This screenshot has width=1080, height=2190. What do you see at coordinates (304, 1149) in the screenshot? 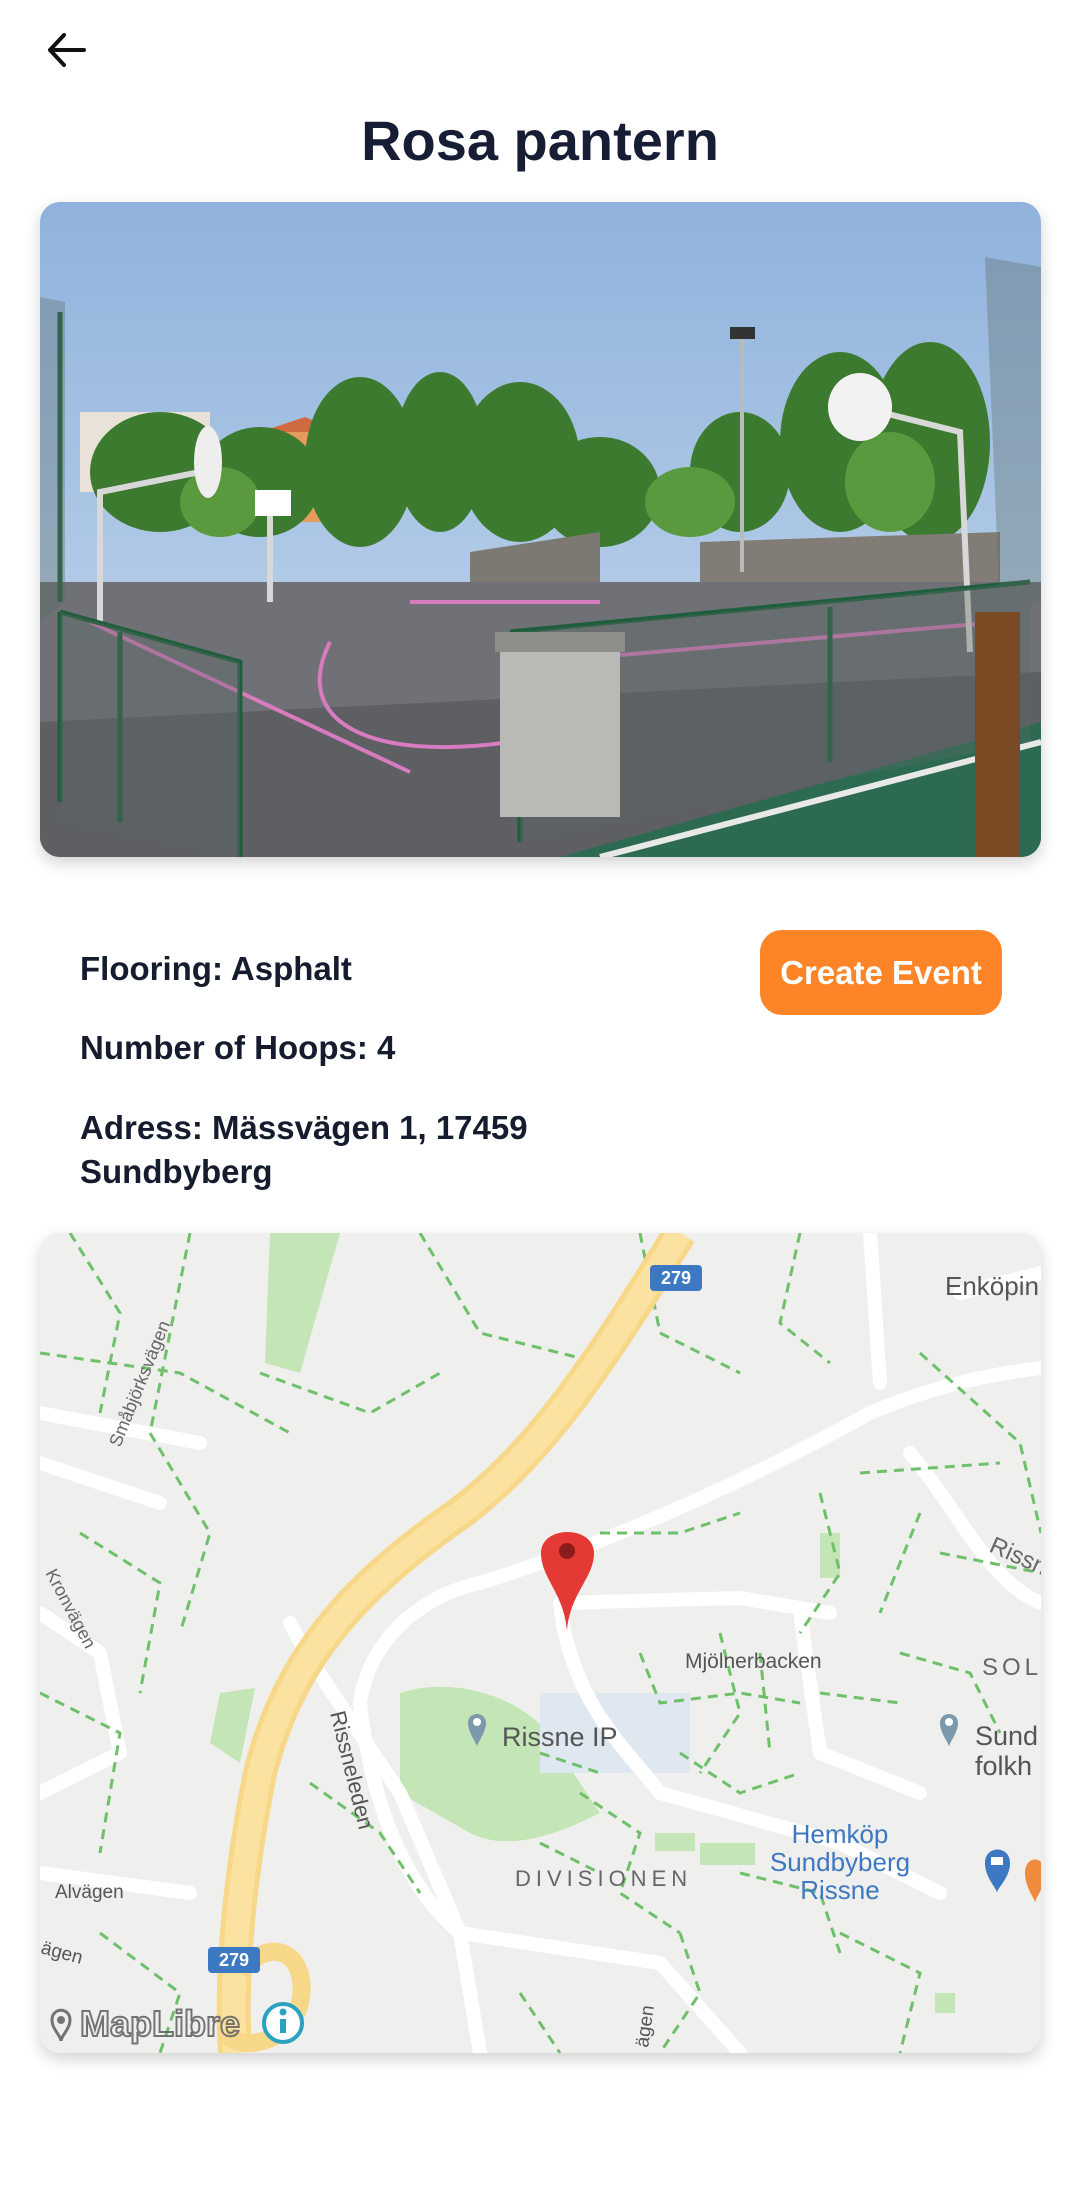
I see `address-text: Adress: Mässvägen 1, 17459 Sundbyberg` at bounding box center [304, 1149].